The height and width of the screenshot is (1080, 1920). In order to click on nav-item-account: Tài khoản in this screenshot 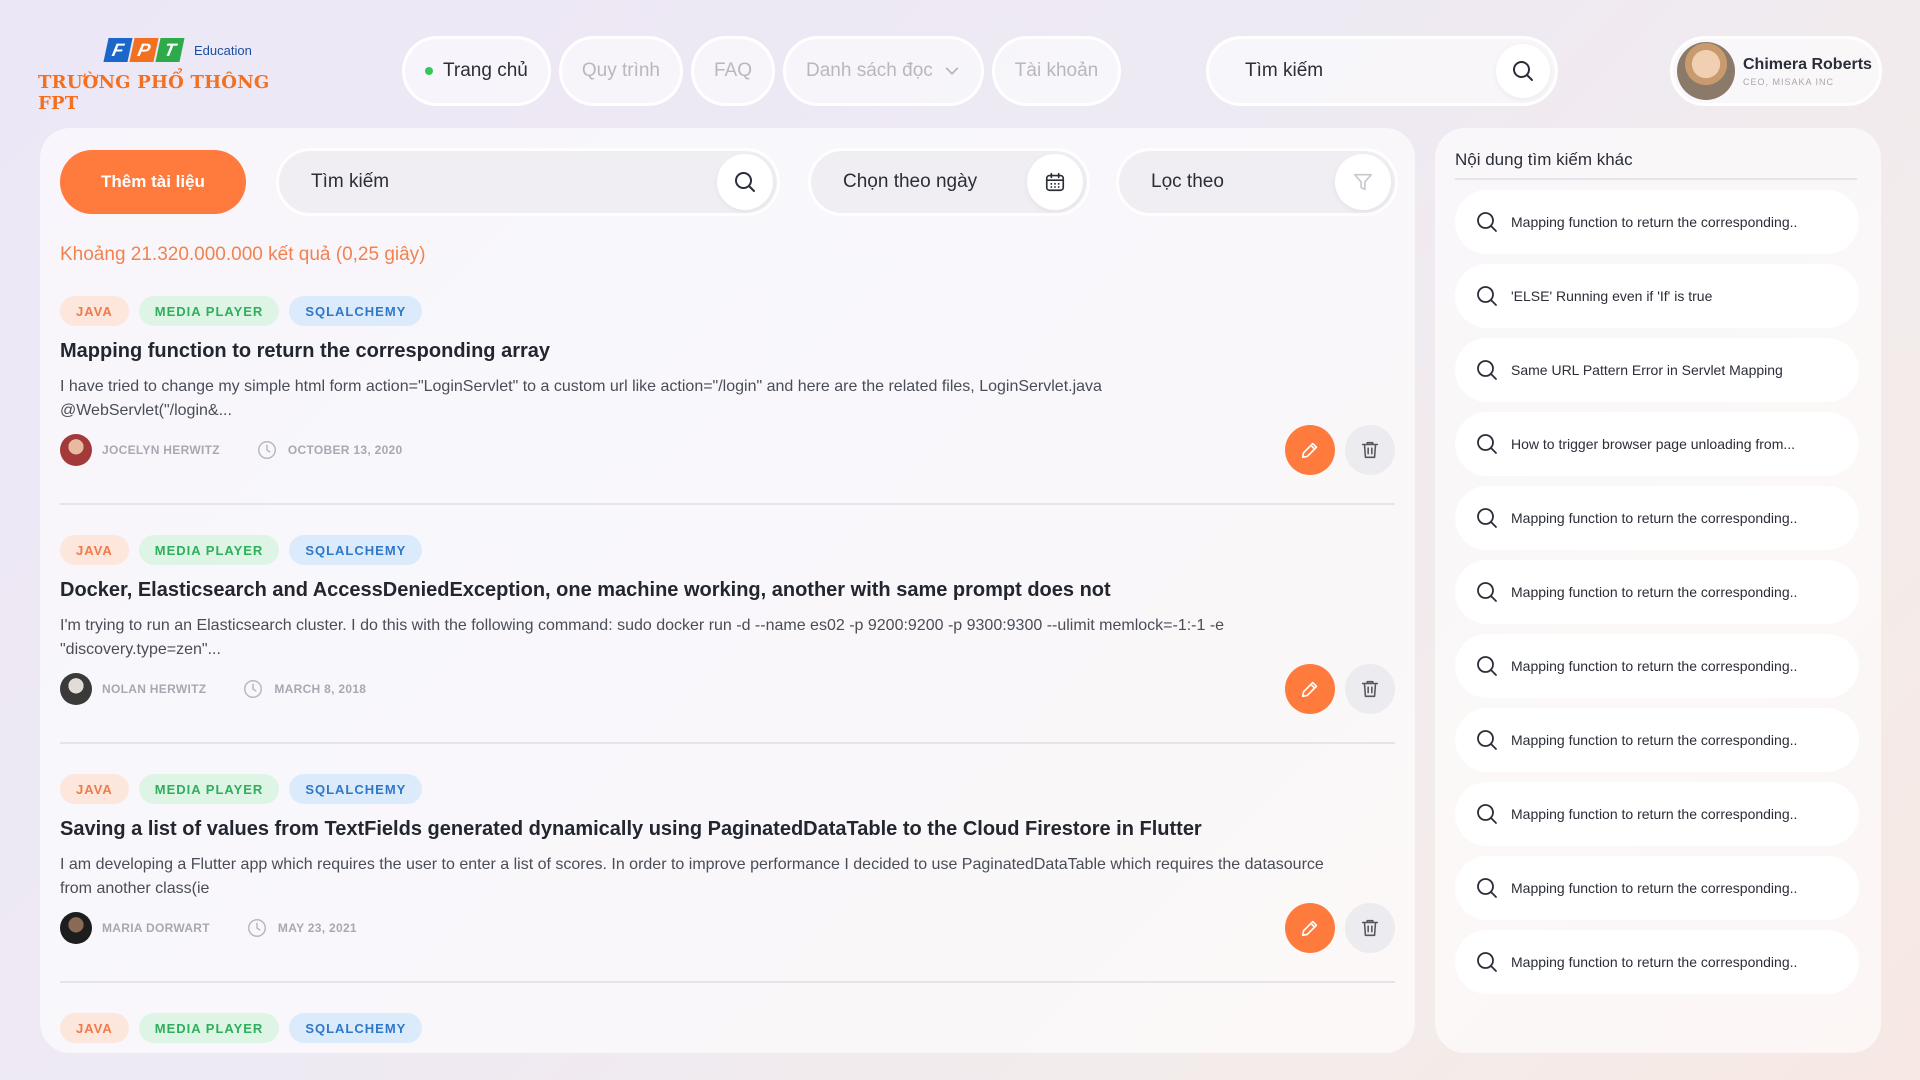, I will do `click(1056, 71)`.